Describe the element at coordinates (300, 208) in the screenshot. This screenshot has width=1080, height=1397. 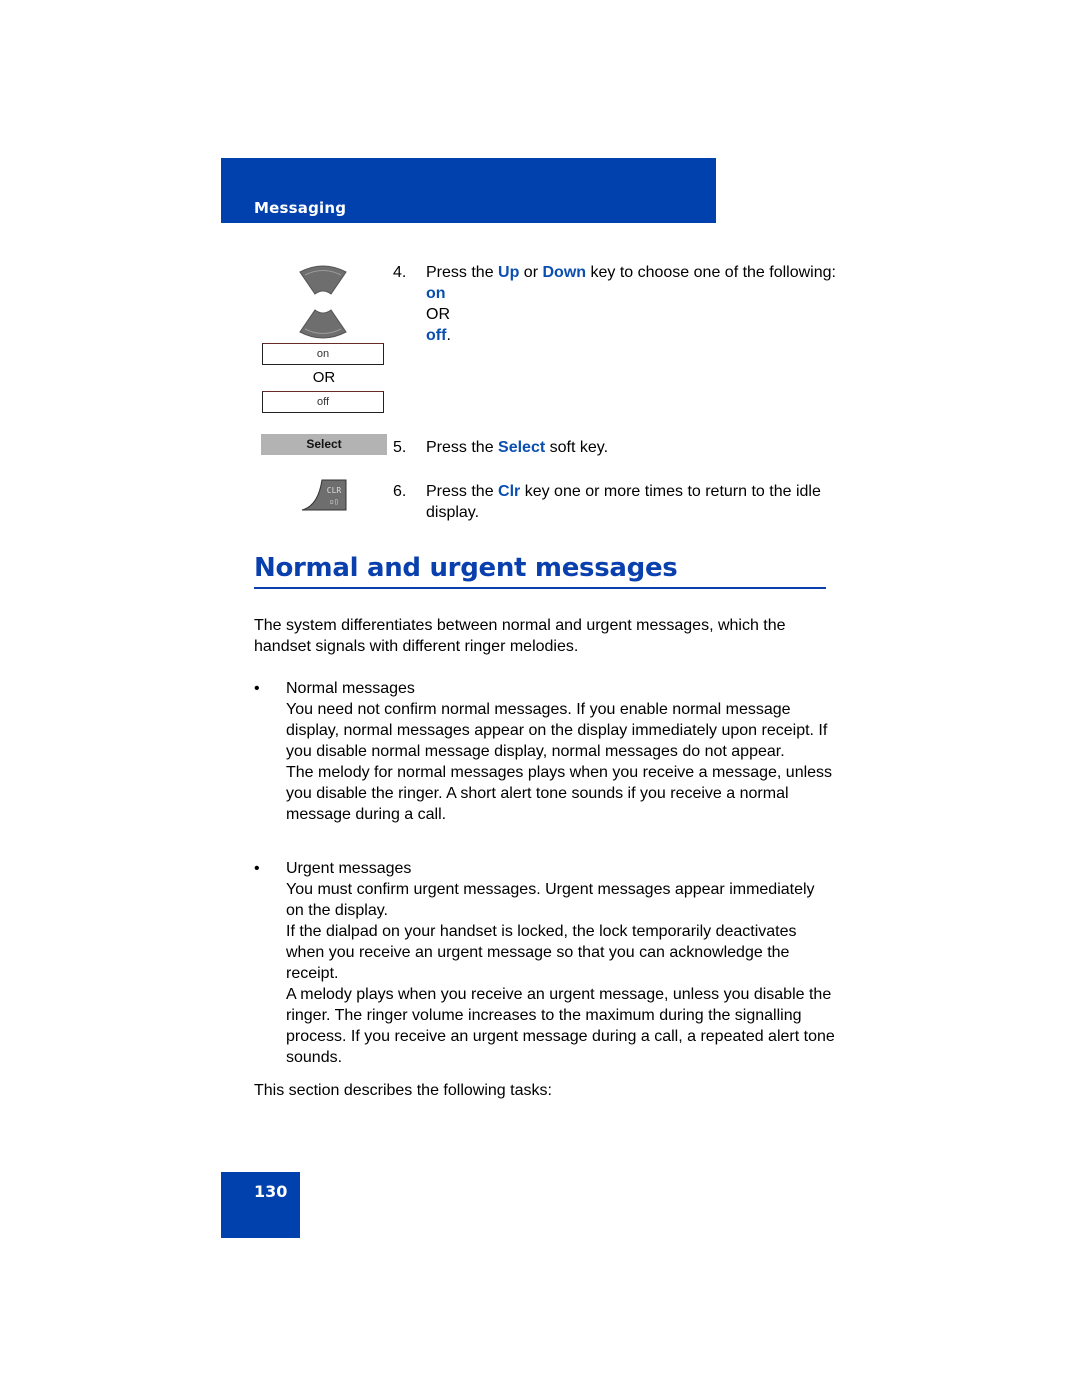
I see `chapter-title: Messaging` at that location.